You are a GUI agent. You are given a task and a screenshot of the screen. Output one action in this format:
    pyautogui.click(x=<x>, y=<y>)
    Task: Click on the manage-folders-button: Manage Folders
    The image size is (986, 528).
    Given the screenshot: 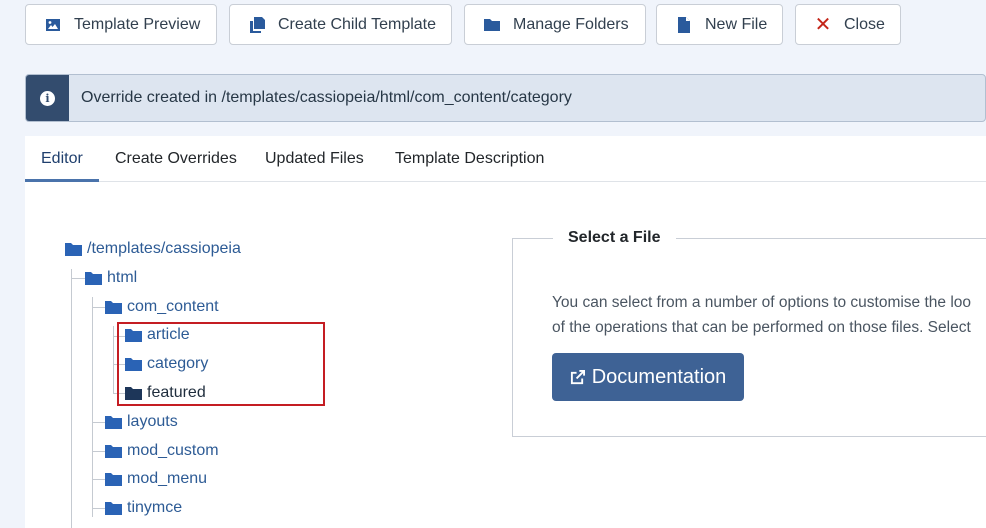 What is the action you would take?
    pyautogui.click(x=555, y=24)
    